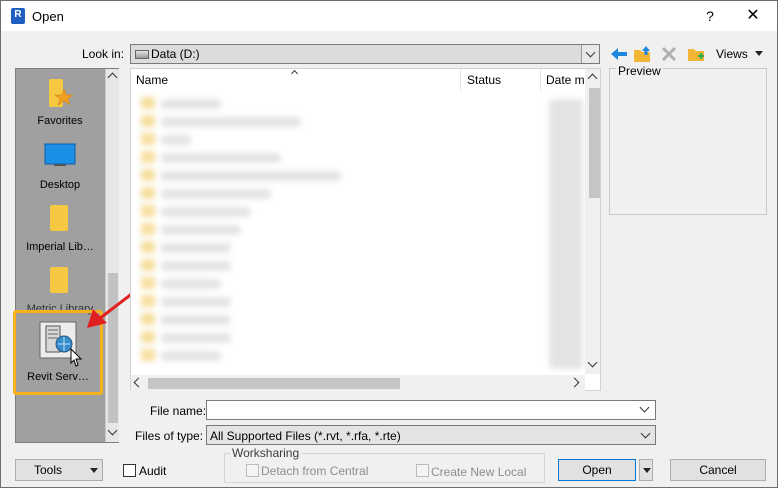  What do you see at coordinates (566, 234) in the screenshot?
I see `date-column-blur` at bounding box center [566, 234].